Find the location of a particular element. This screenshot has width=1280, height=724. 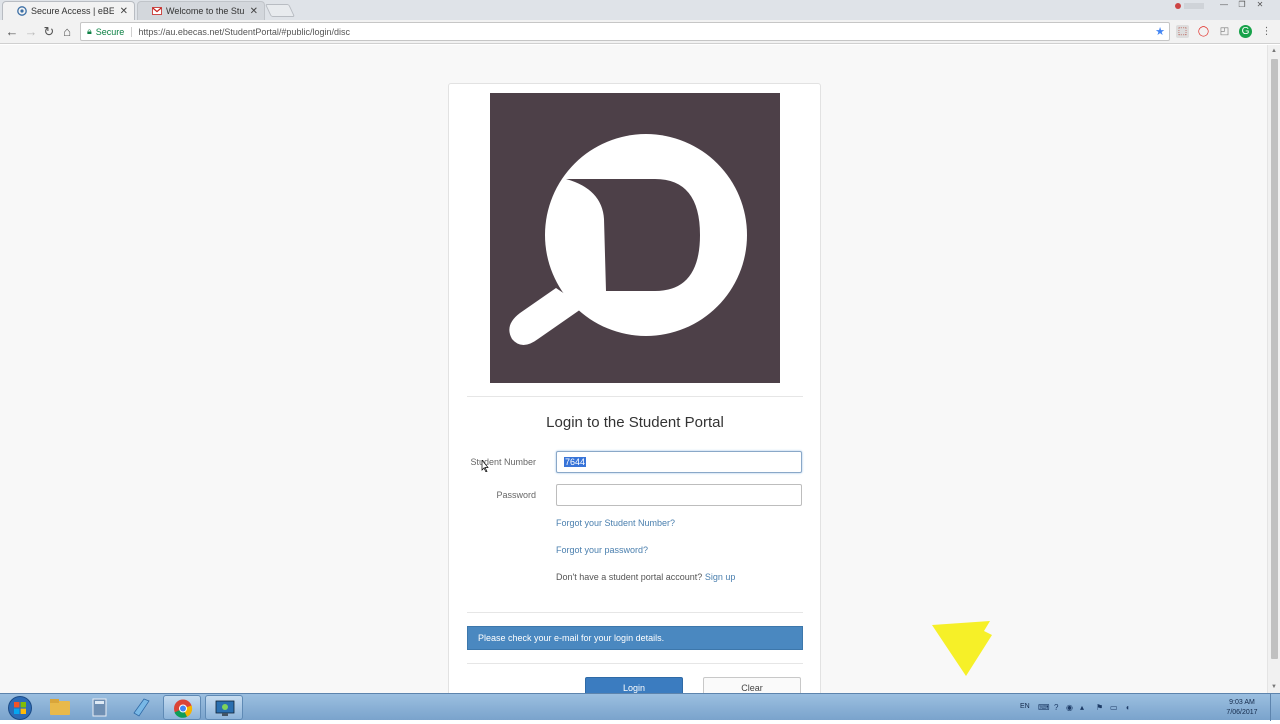

help-icon: ? is located at coordinates (1058, 707).